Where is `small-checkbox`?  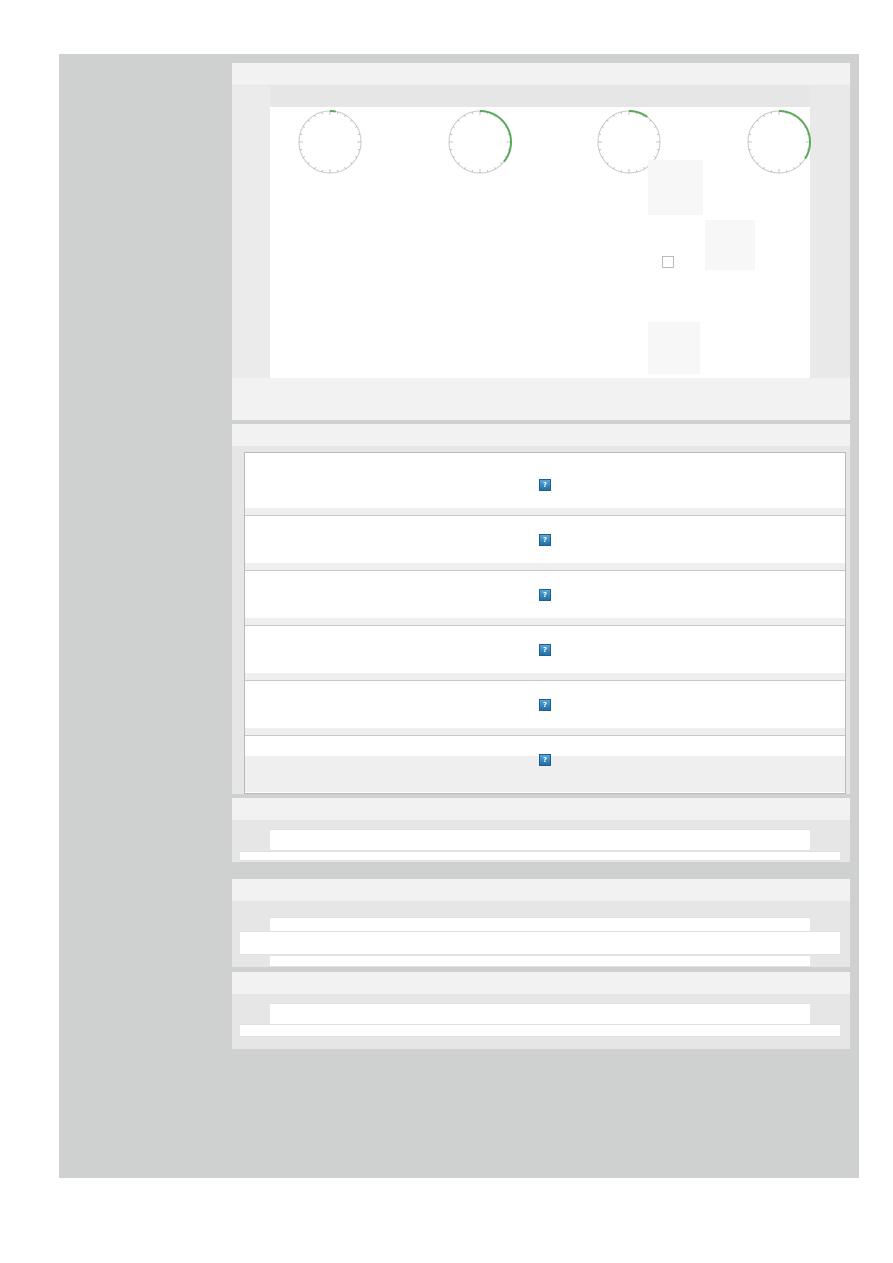
small-checkbox is located at coordinates (668, 262).